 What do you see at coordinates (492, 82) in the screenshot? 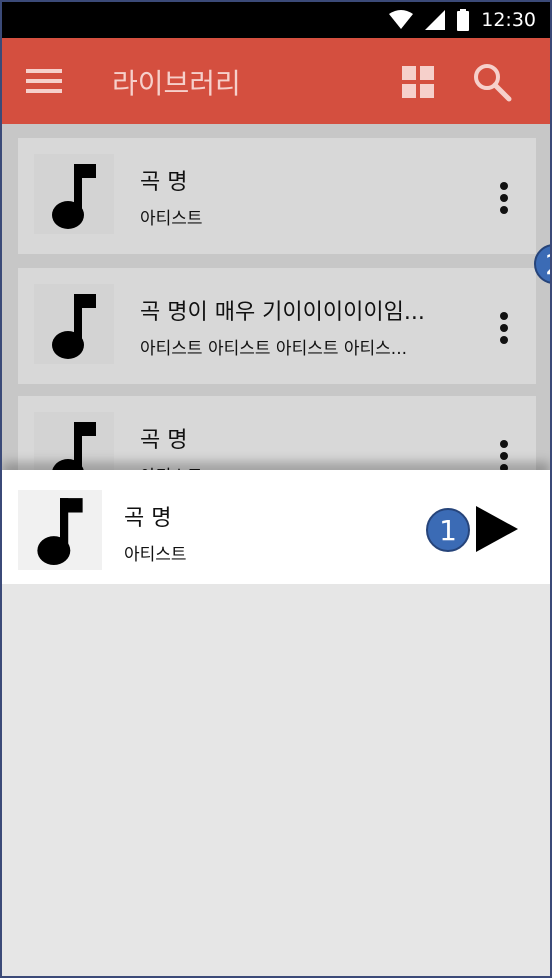
I see `search-icon` at bounding box center [492, 82].